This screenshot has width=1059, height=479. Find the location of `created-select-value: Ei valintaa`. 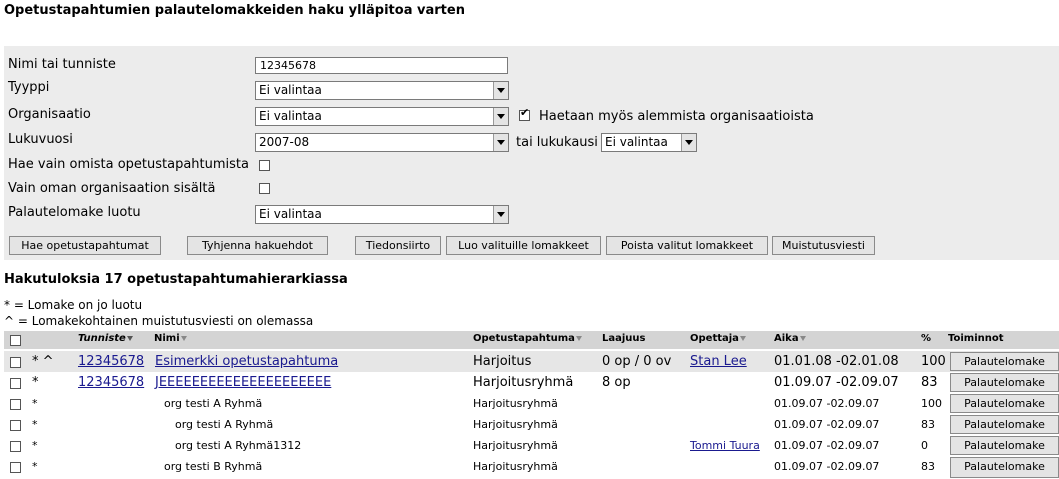

created-select-value: Ei valintaa is located at coordinates (290, 214).